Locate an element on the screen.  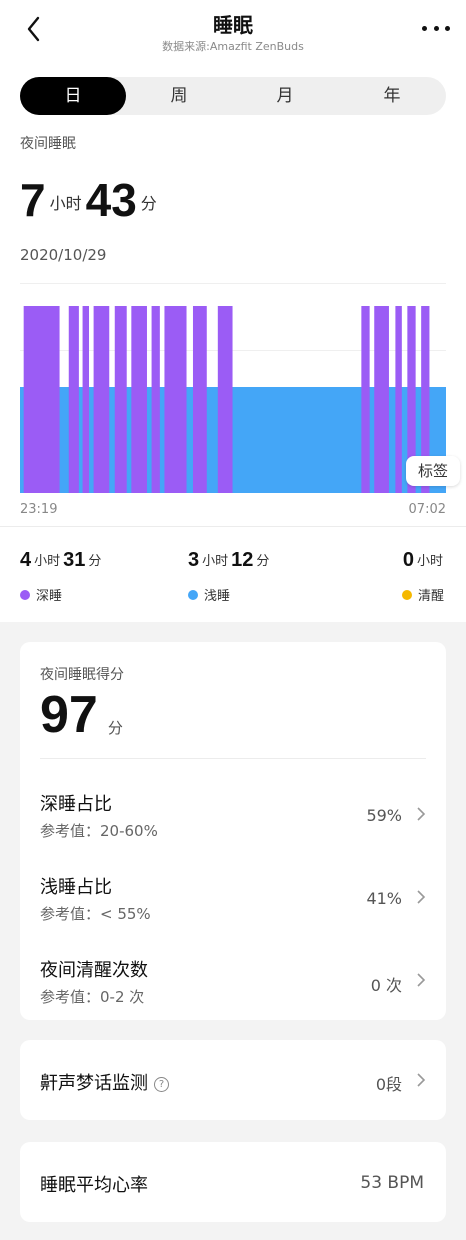
tab-month: 月 is located at coordinates (285, 96).